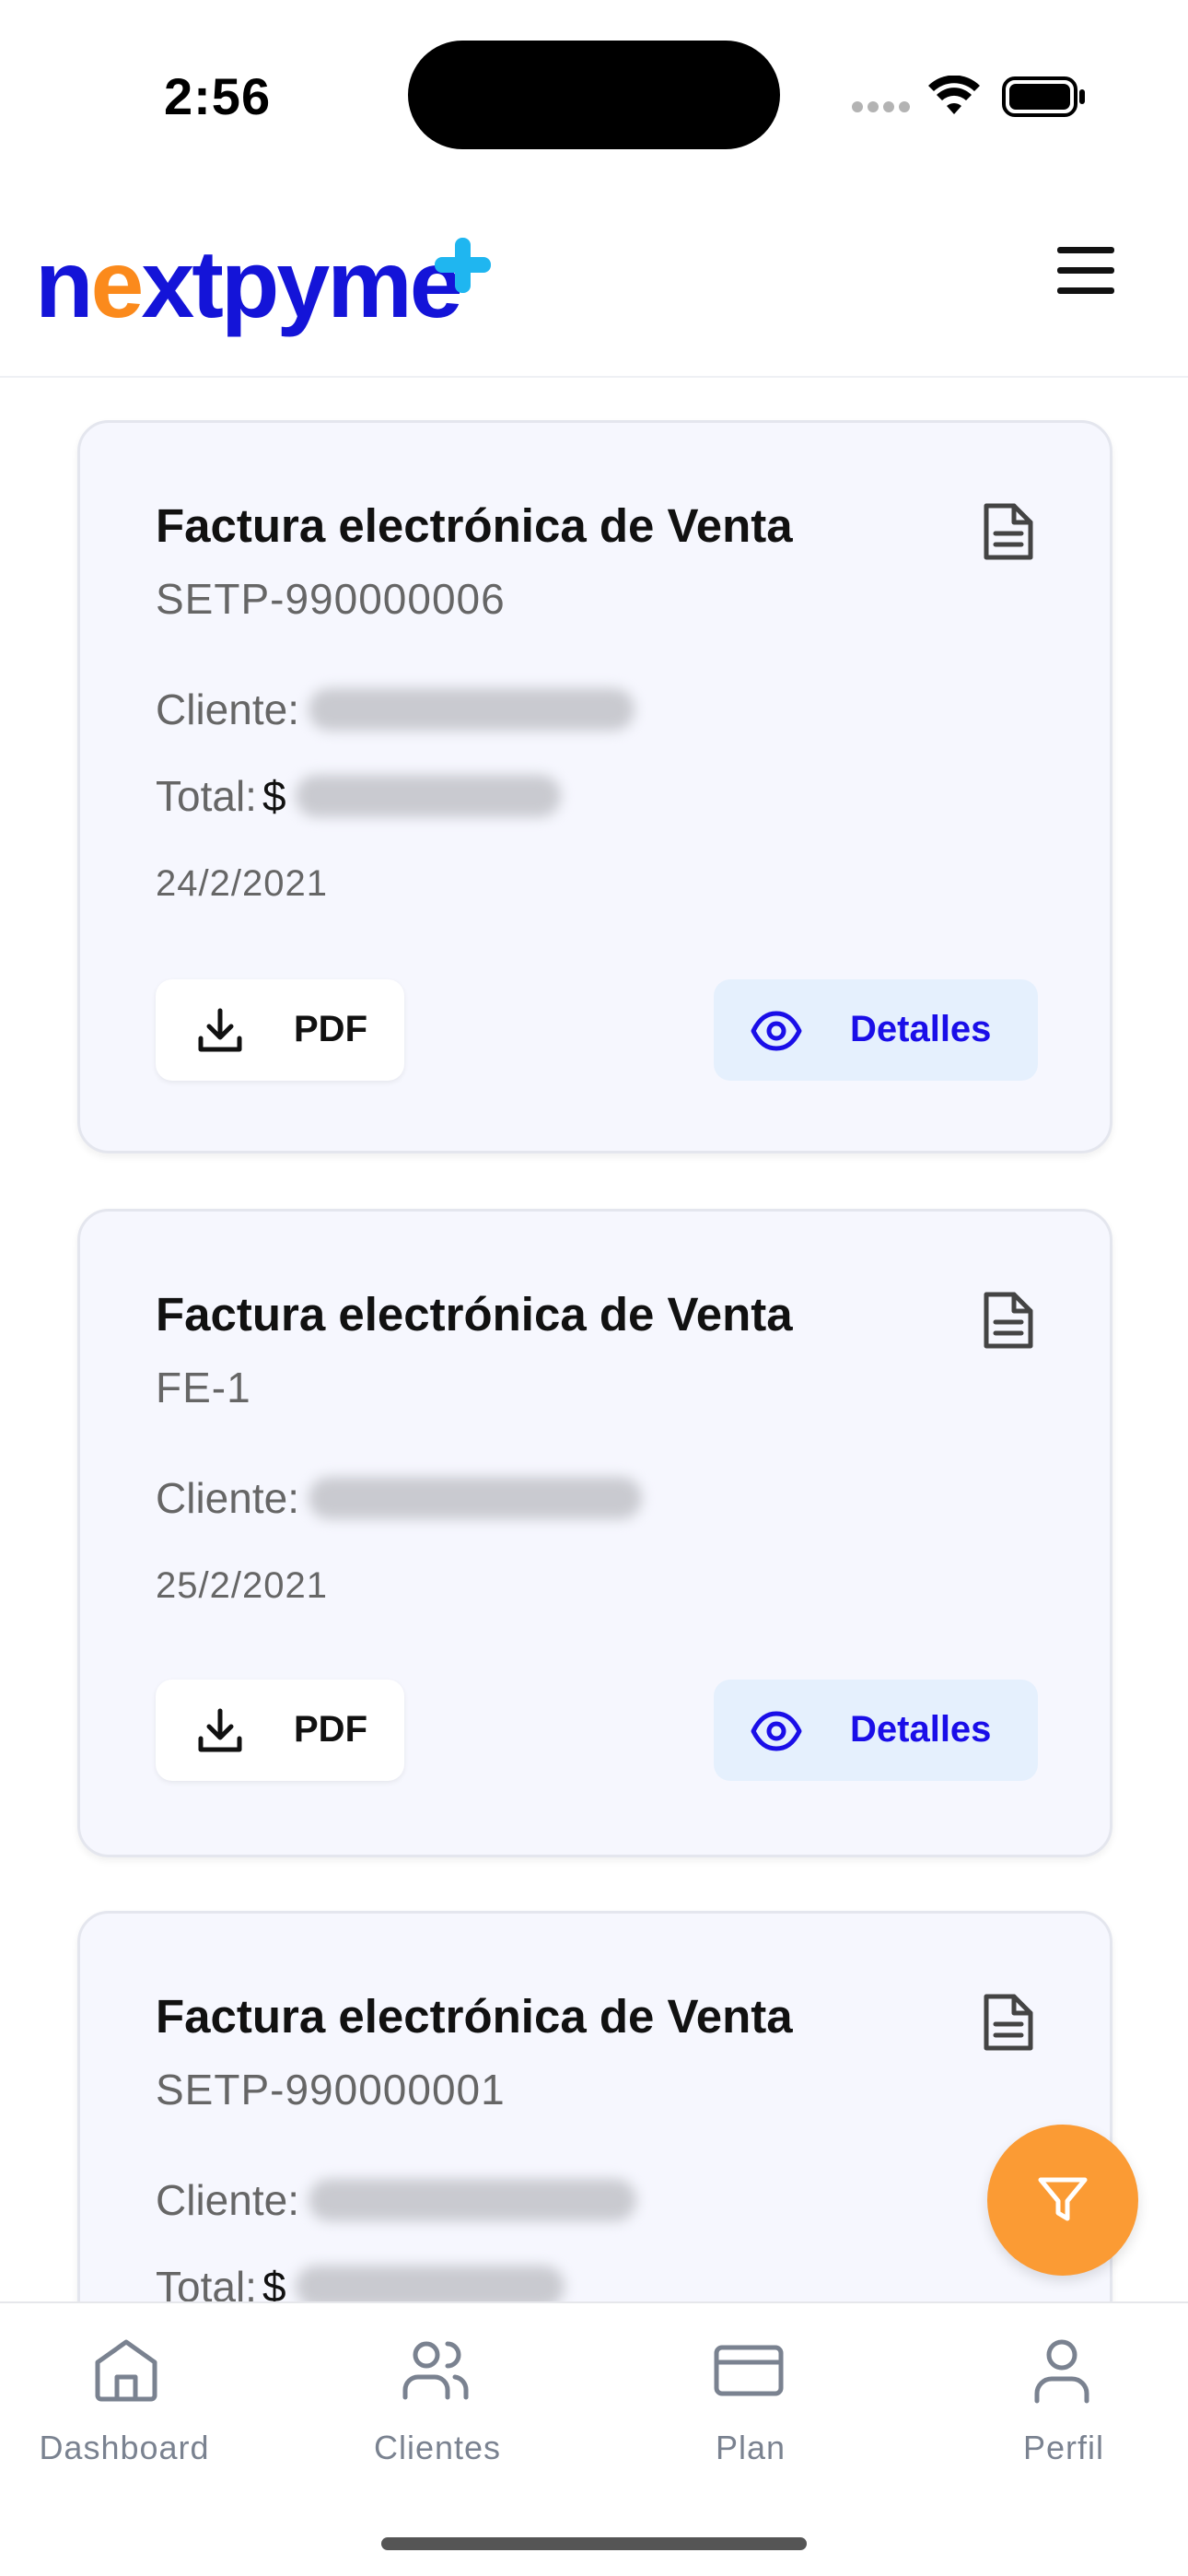  I want to click on user-icon, so click(1061, 2371).